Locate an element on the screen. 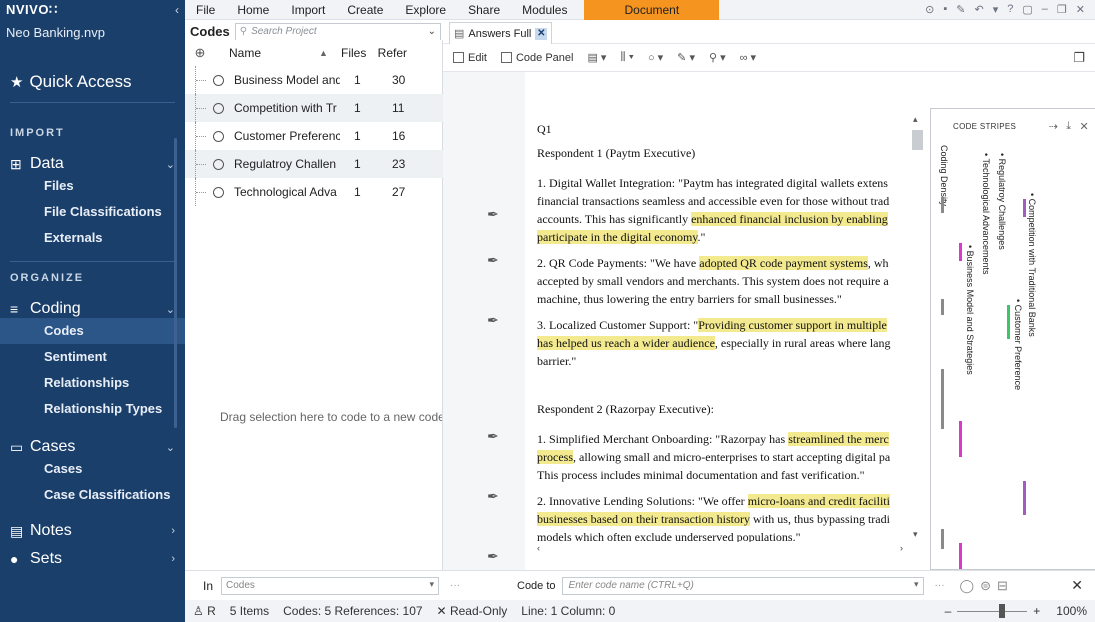 The image size is (1095, 622). document-horizontal-scrollbar: ‹ › is located at coordinates (720, 548).